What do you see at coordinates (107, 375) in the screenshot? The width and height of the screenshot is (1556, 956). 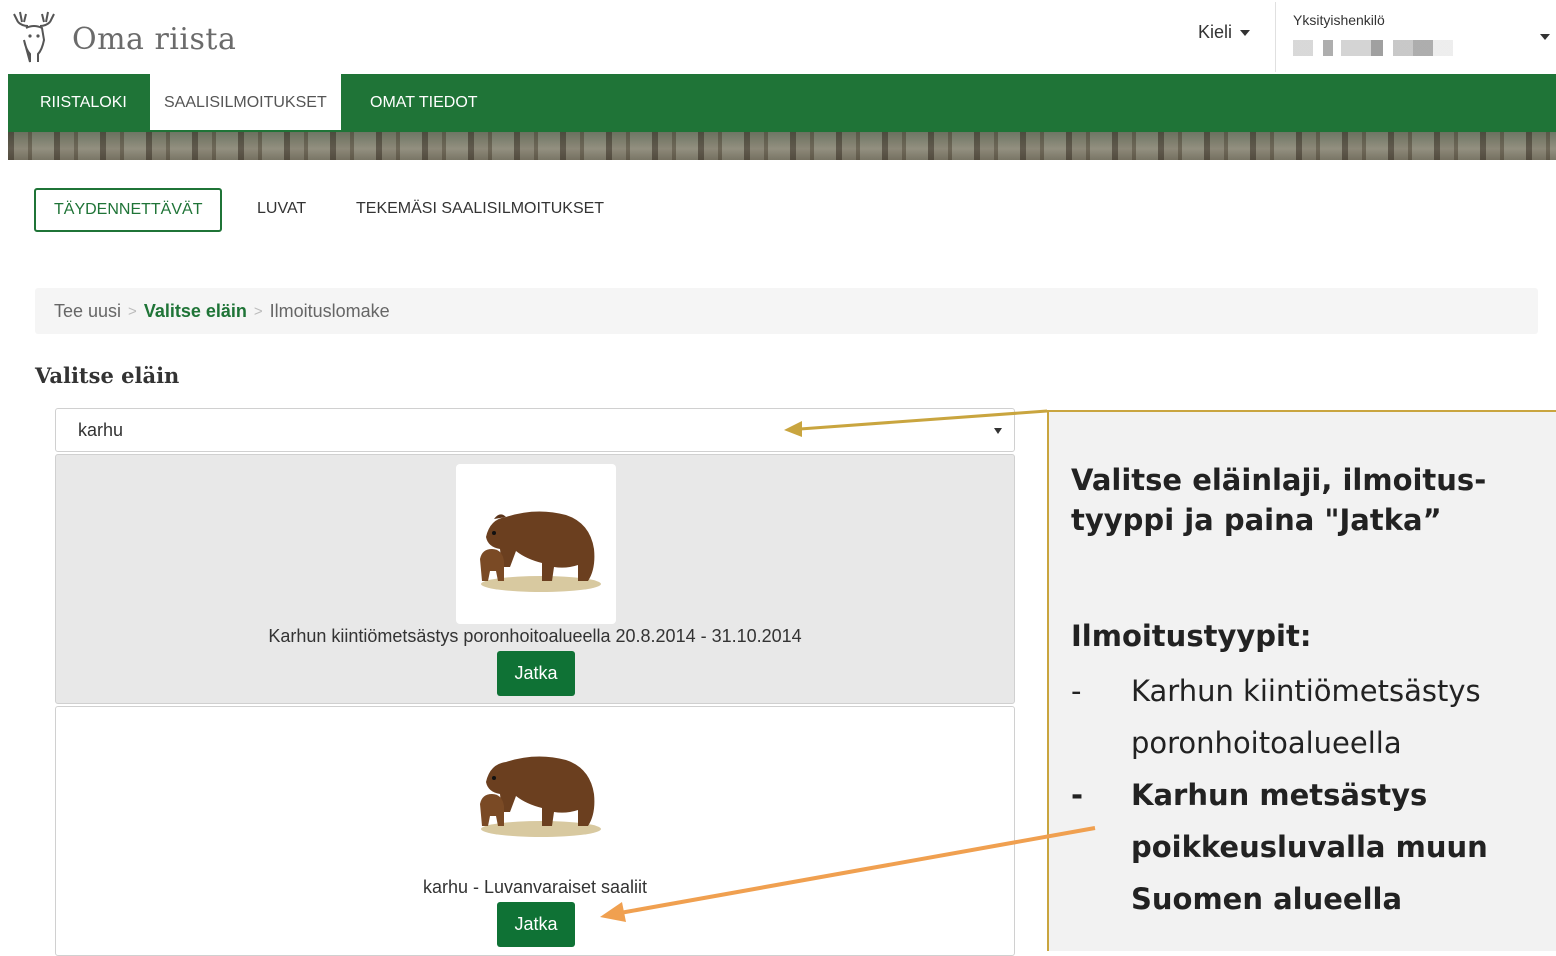 I see `page-title: Valitse eläin` at bounding box center [107, 375].